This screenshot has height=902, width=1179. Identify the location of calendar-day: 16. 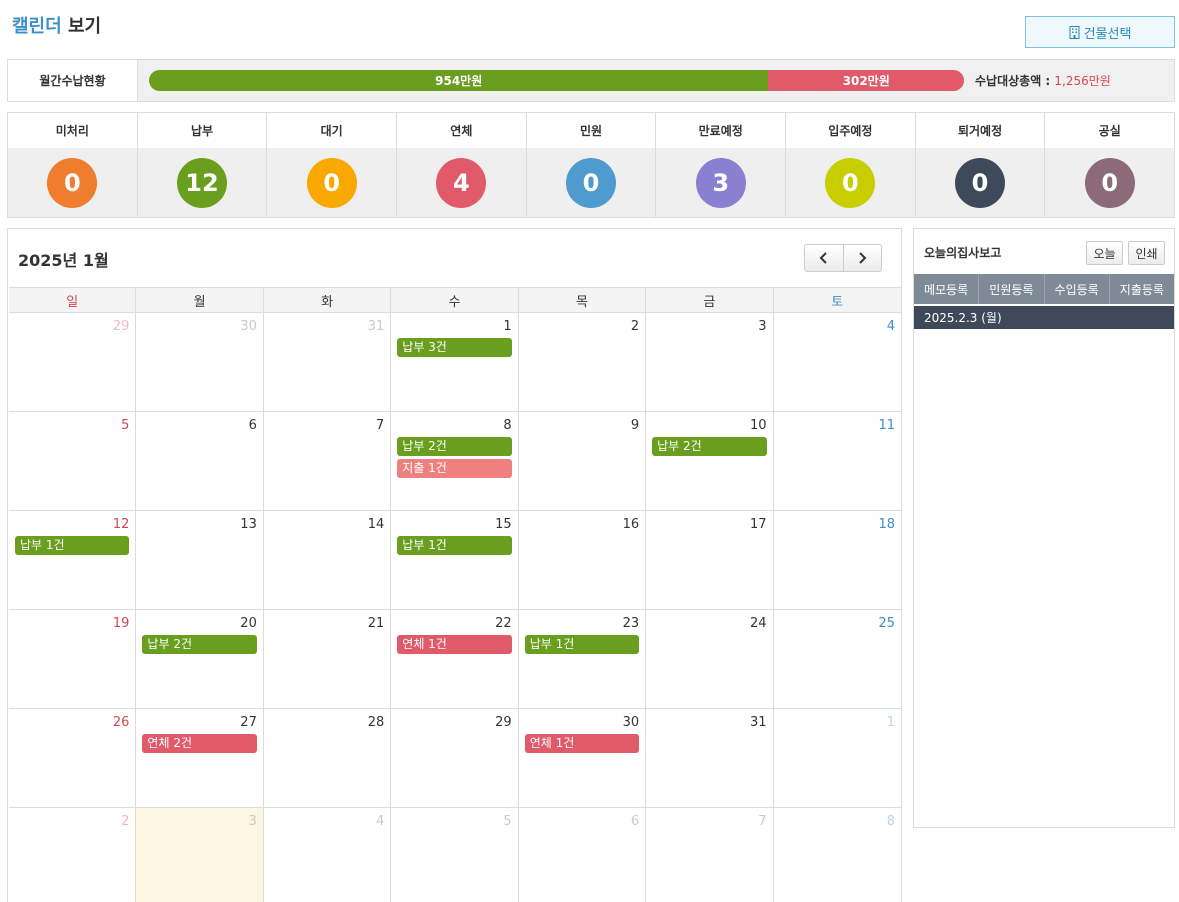
(583, 560).